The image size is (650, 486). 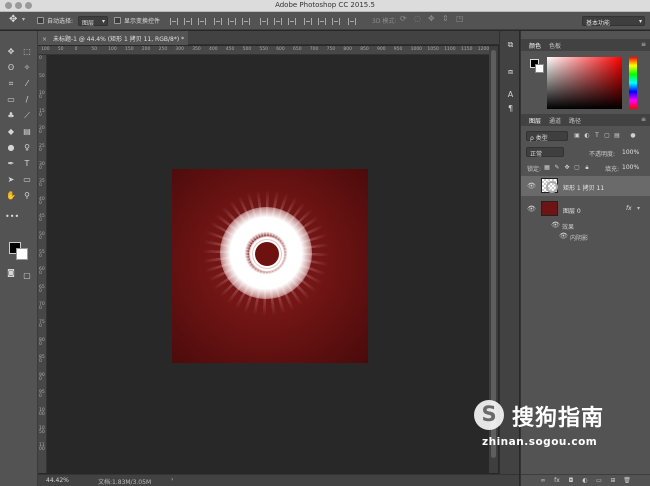 What do you see at coordinates (232, 21) in the screenshot?
I see `align-hcenter-icon` at bounding box center [232, 21].